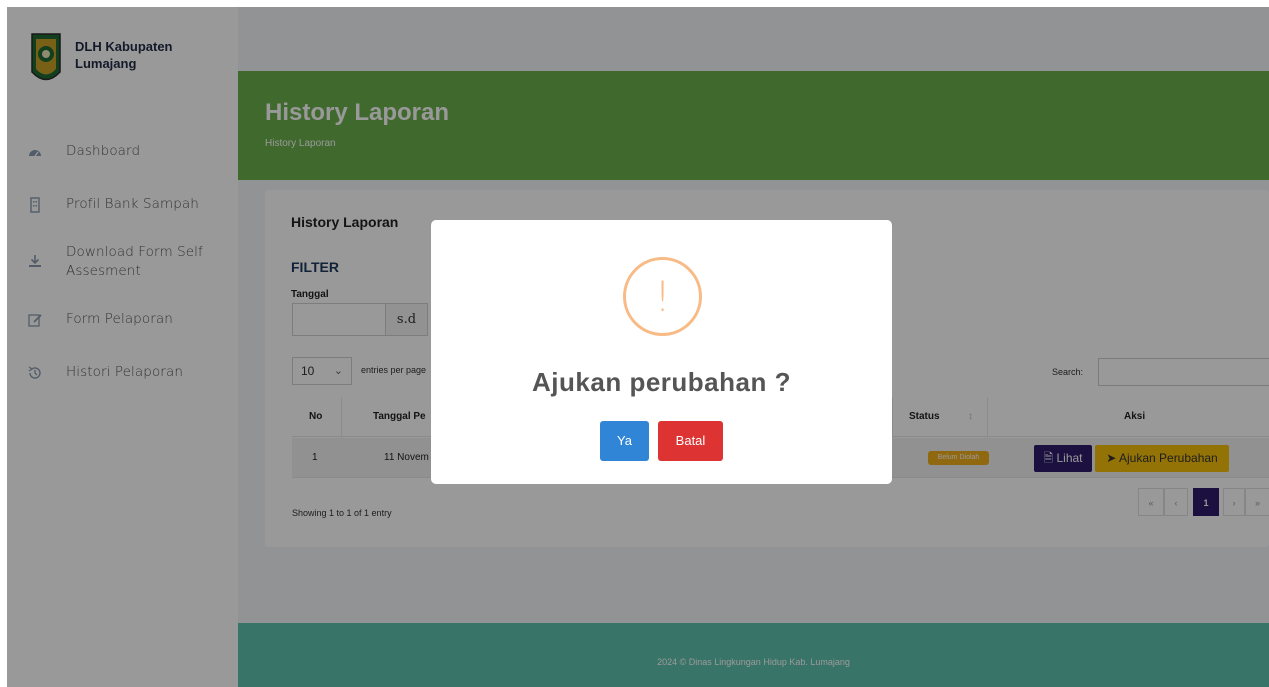  I want to click on confirm-button: Ya, so click(624, 441).